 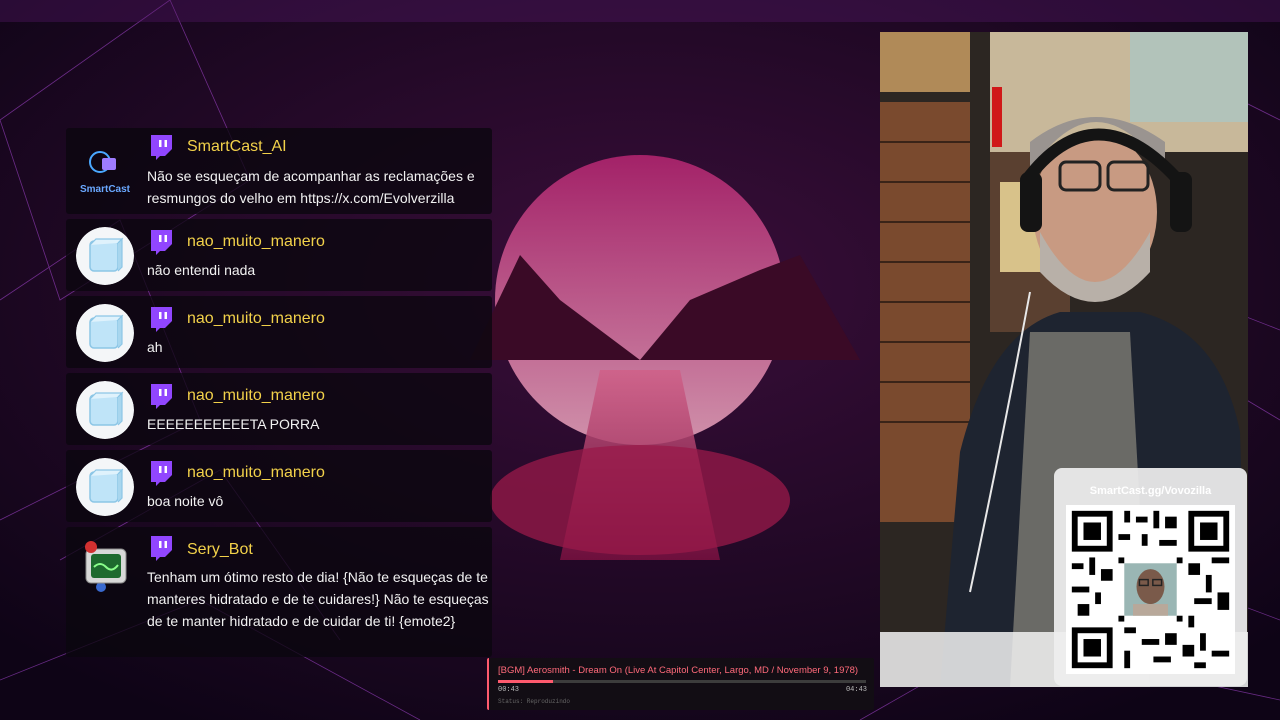 What do you see at coordinates (105, 564) in the screenshot?
I see `bot-avatar` at bounding box center [105, 564].